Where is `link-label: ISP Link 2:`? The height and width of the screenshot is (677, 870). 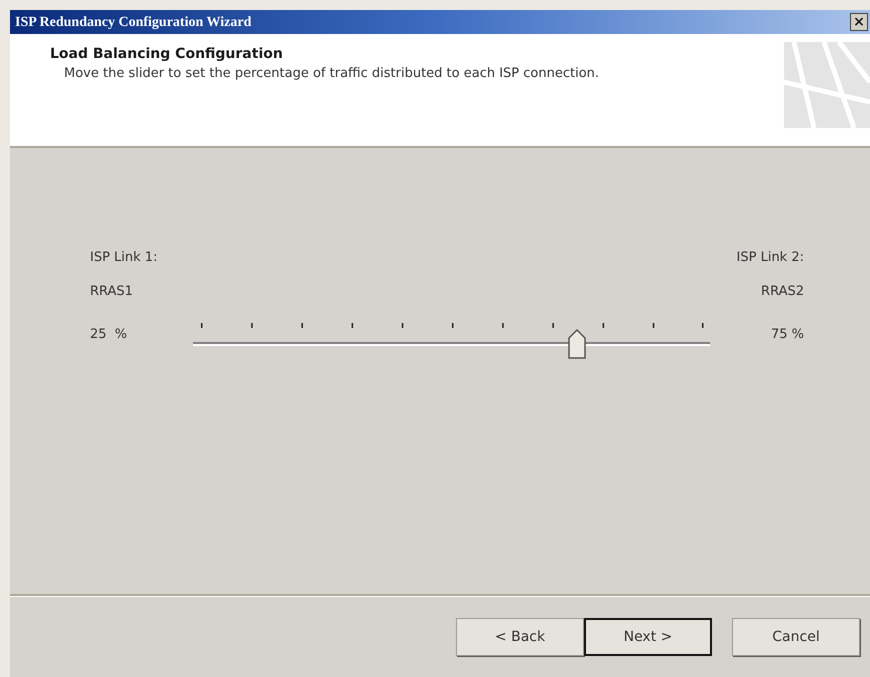 link-label: ISP Link 2: is located at coordinates (770, 258).